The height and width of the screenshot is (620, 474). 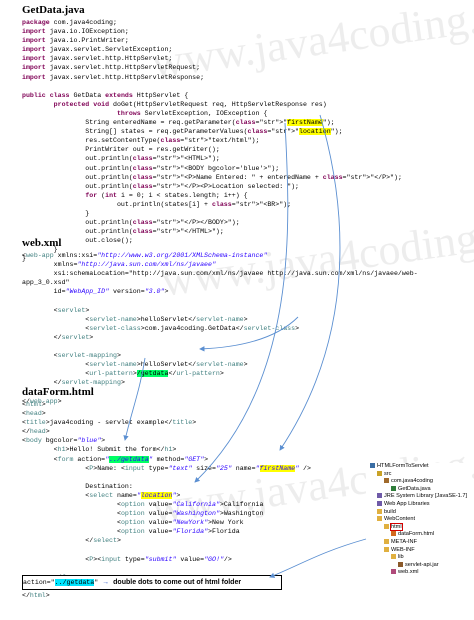 I want to click on code-line: <html>, so click(x=34, y=404).